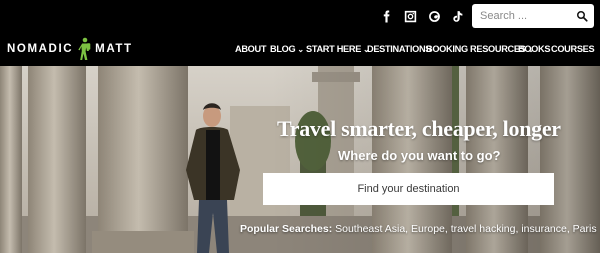 The width and height of the screenshot is (600, 253). Describe the element at coordinates (114, 49) in the screenshot. I see `logo-text-right: MATT` at that location.